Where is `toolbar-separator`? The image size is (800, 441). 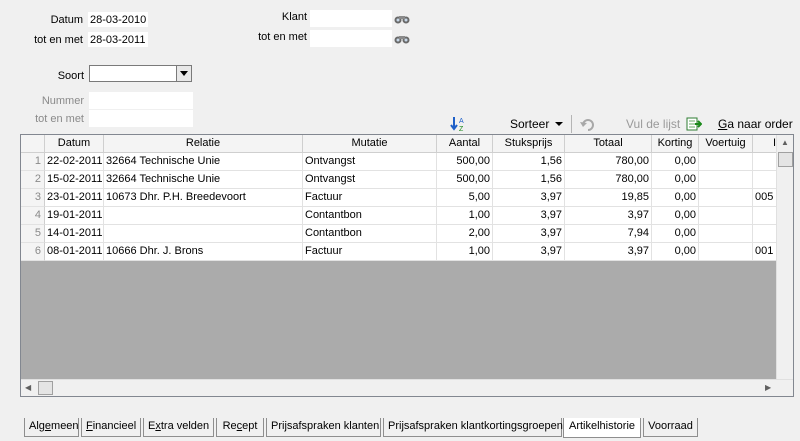 toolbar-separator is located at coordinates (571, 124).